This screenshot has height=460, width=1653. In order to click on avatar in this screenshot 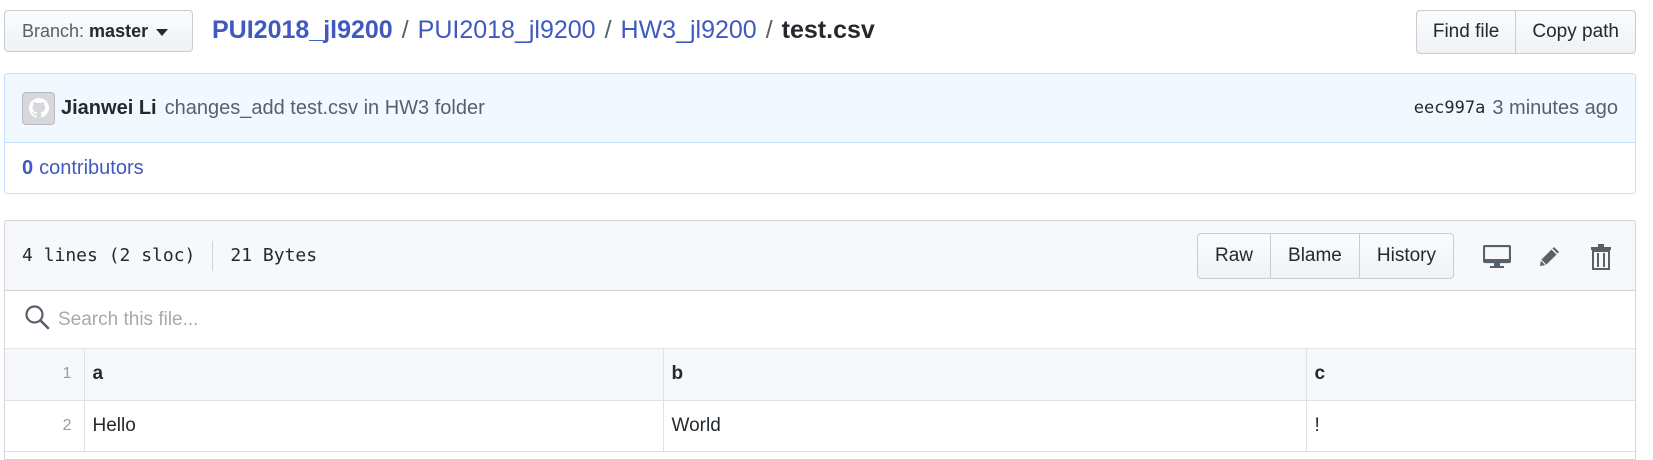, I will do `click(38, 108)`.